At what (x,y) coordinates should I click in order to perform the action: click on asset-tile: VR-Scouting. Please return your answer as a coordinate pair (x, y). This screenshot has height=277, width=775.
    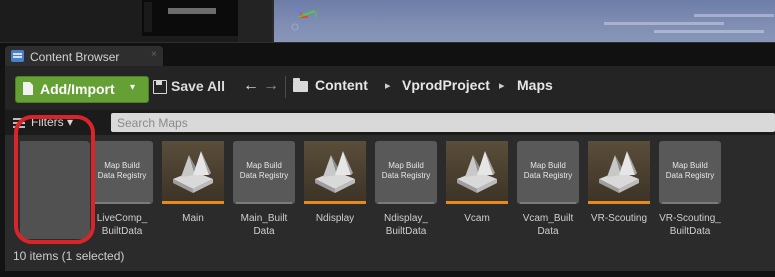
    Looking at the image, I should click on (619, 191).